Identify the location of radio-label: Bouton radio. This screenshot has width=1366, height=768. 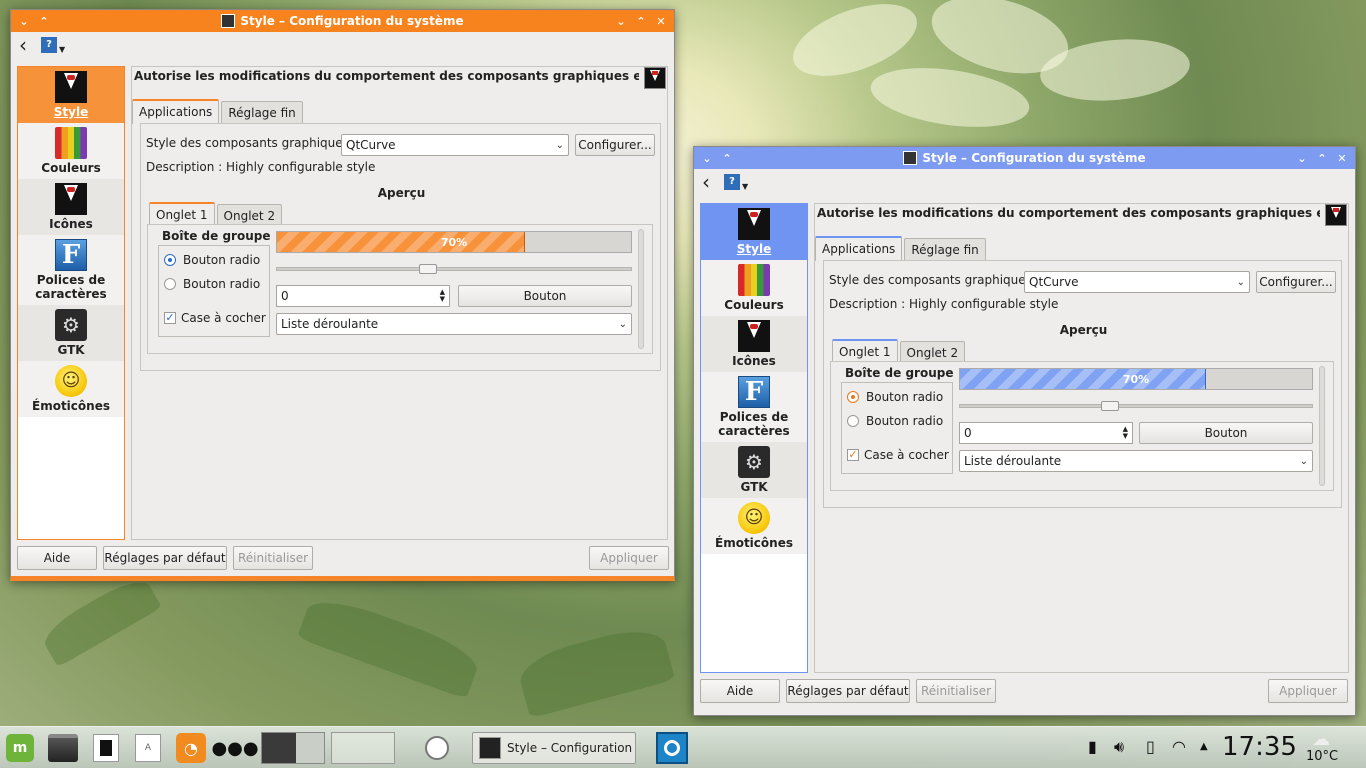
(222, 284).